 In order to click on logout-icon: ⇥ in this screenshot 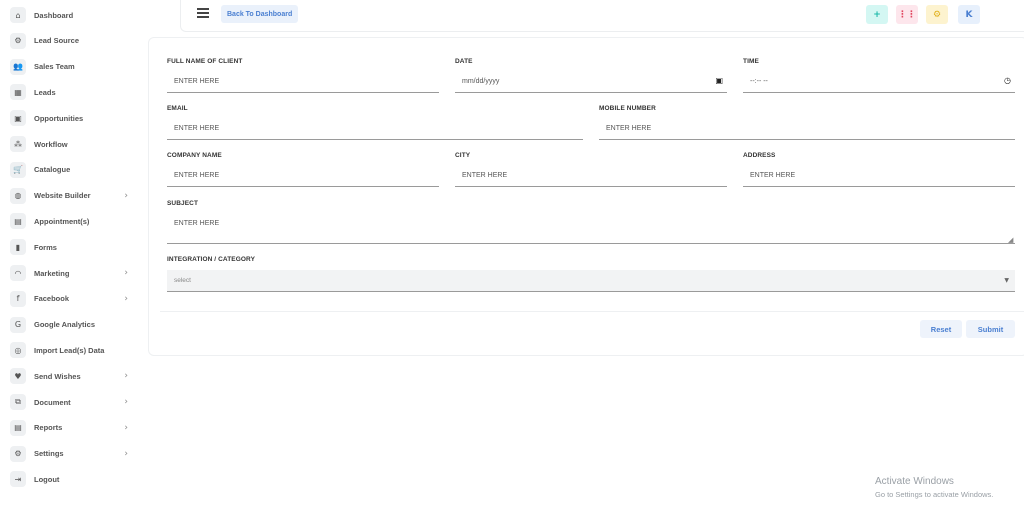, I will do `click(18, 479)`.